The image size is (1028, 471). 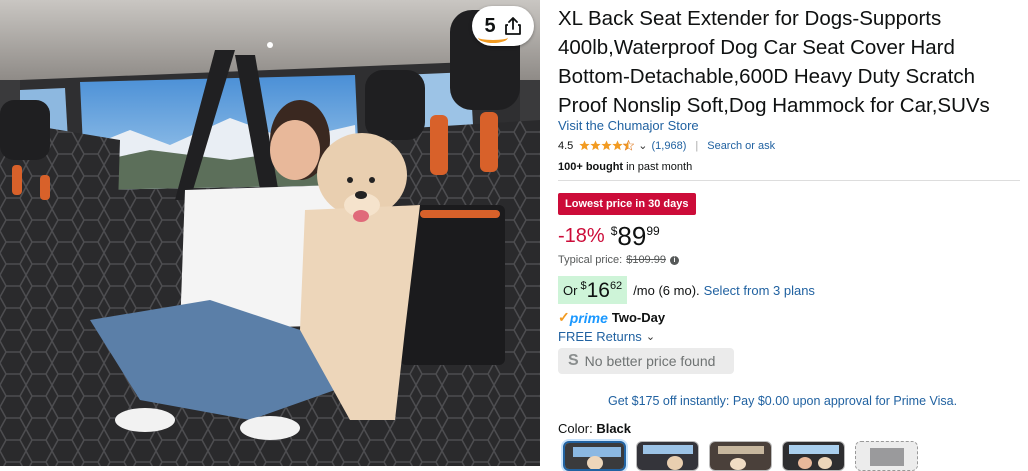 I want to click on monthly-fraction: 62, so click(x=616, y=286).